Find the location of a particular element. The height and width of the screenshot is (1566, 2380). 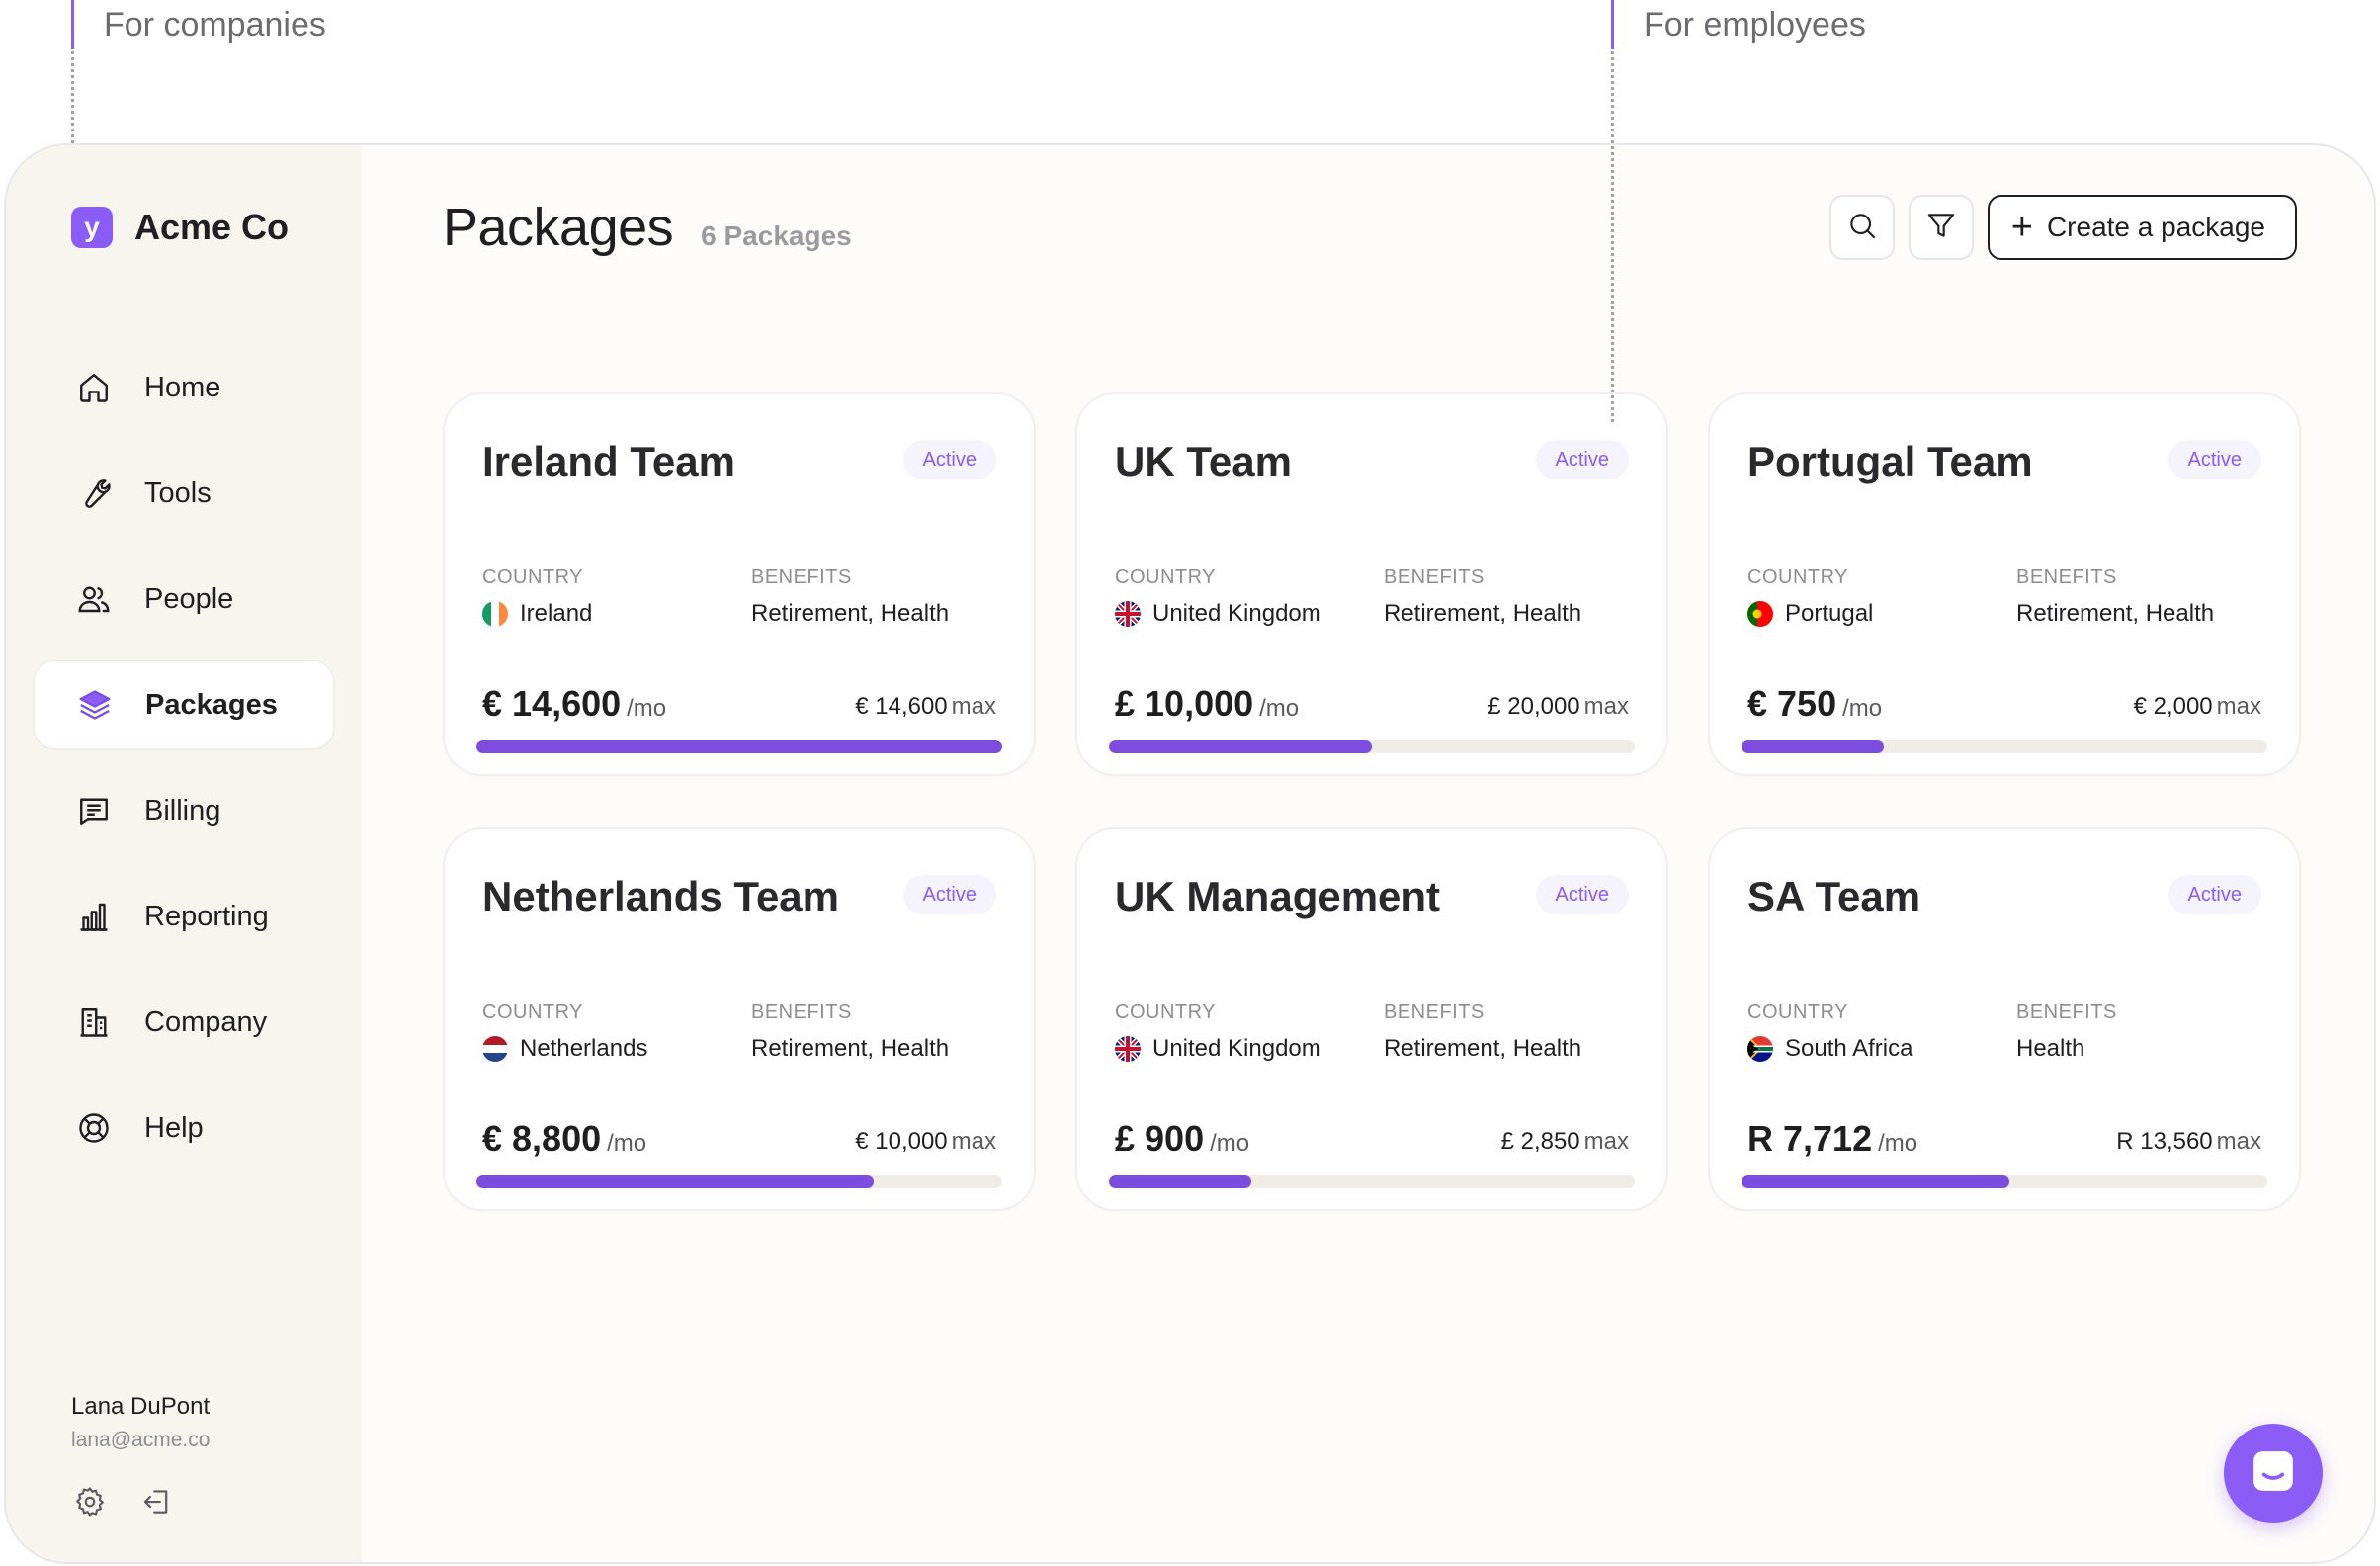

max-amount: € 14,600 max is located at coordinates (925, 707).